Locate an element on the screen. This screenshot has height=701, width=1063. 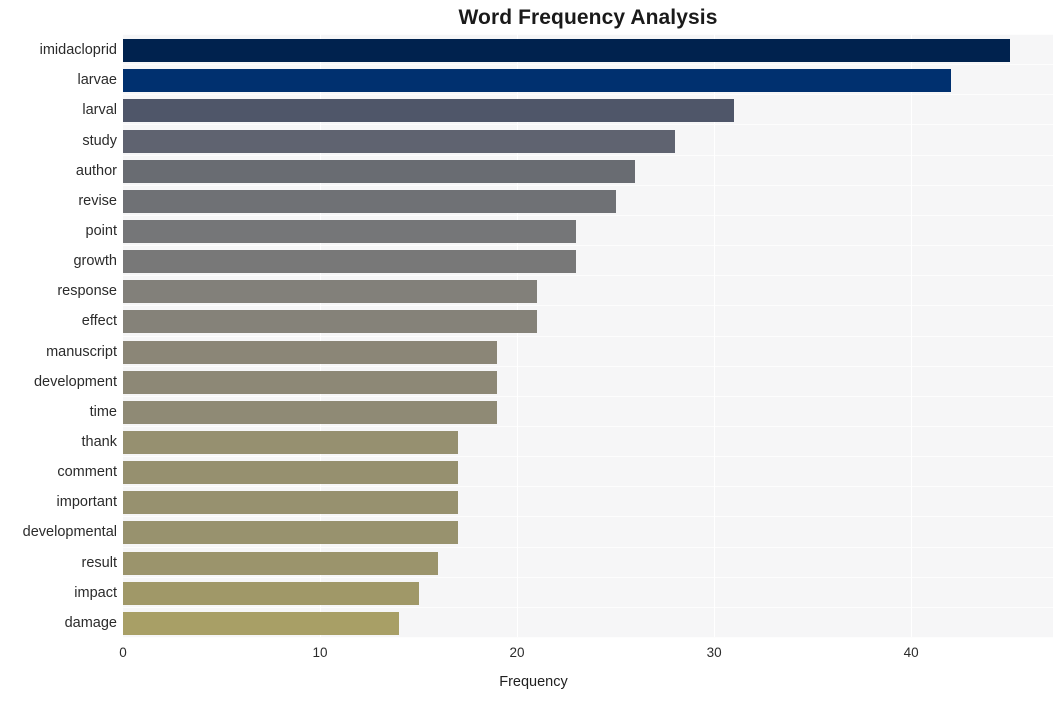
y-axis-tick-label: revise is located at coordinates (97, 200).